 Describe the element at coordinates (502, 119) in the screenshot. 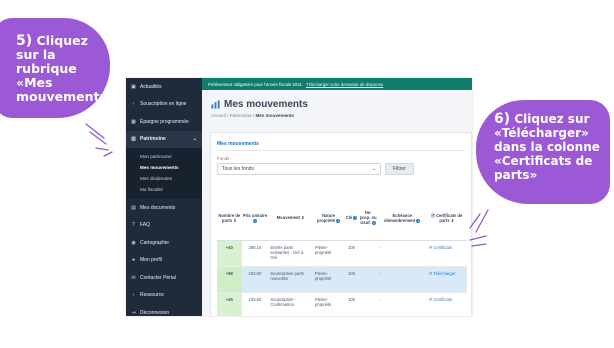

I see `callout-step-6-number: 6)` at that location.